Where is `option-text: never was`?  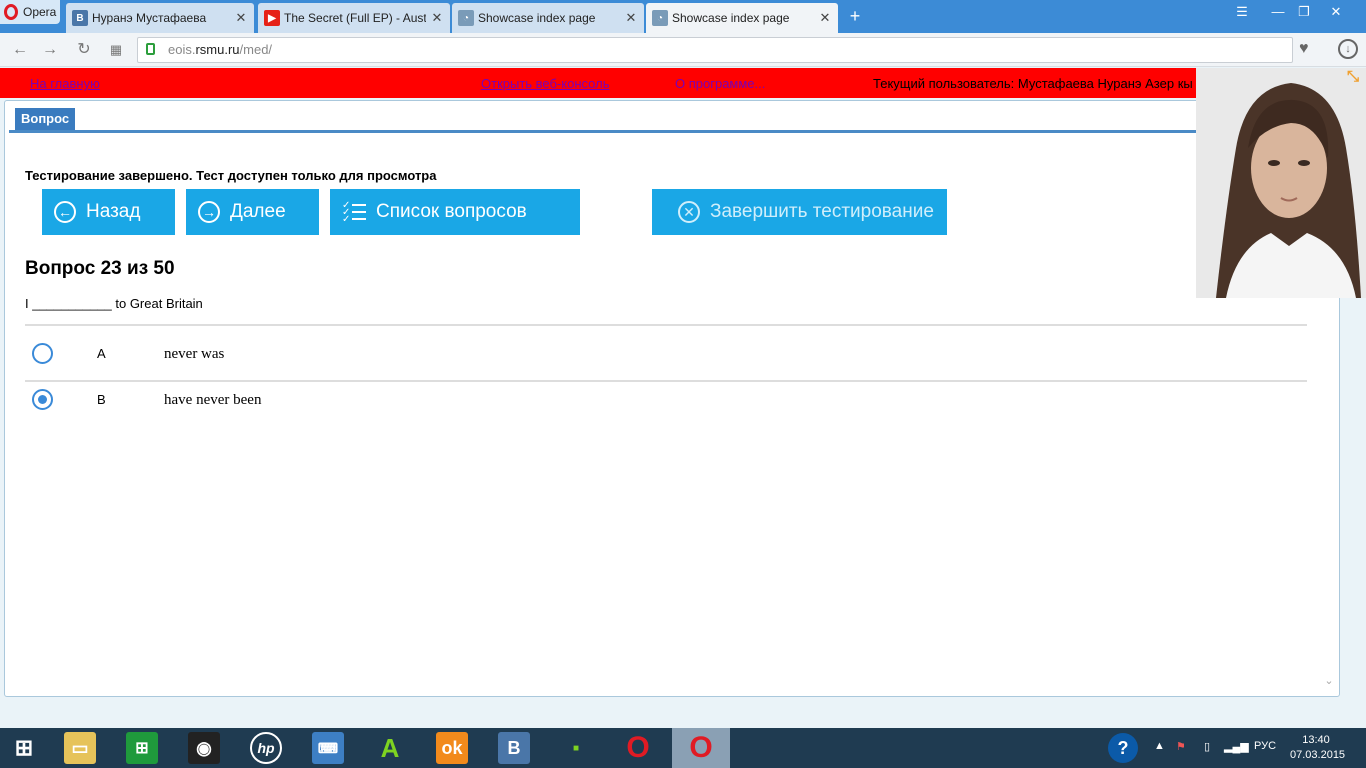 option-text: never was is located at coordinates (194, 354).